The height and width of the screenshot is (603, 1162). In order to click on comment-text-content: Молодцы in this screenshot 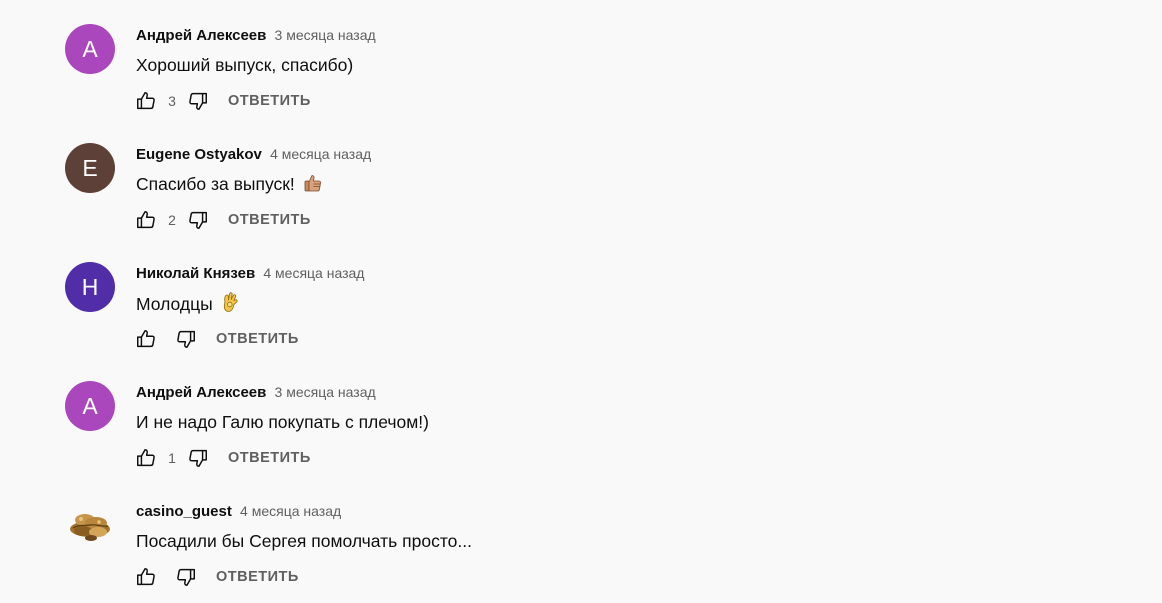, I will do `click(174, 304)`.